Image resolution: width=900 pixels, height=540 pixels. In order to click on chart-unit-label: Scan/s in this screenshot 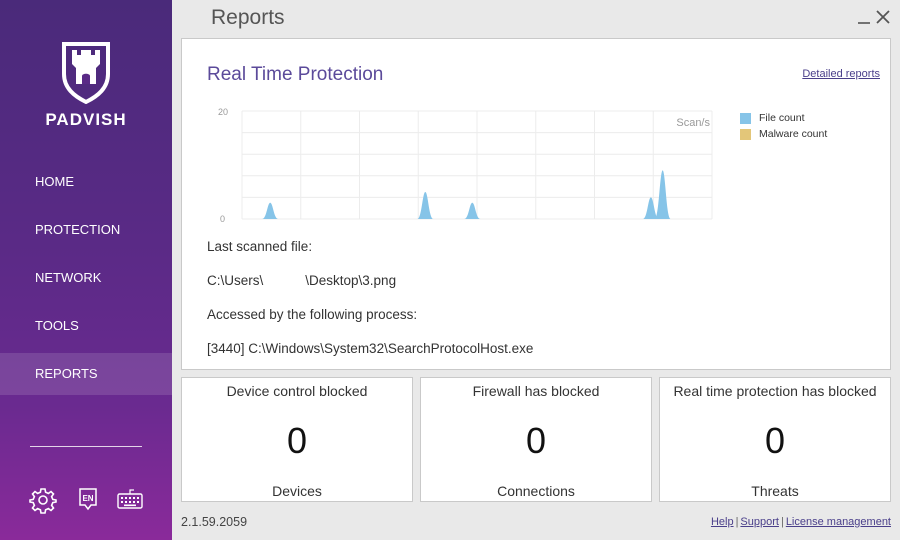, I will do `click(693, 123)`.